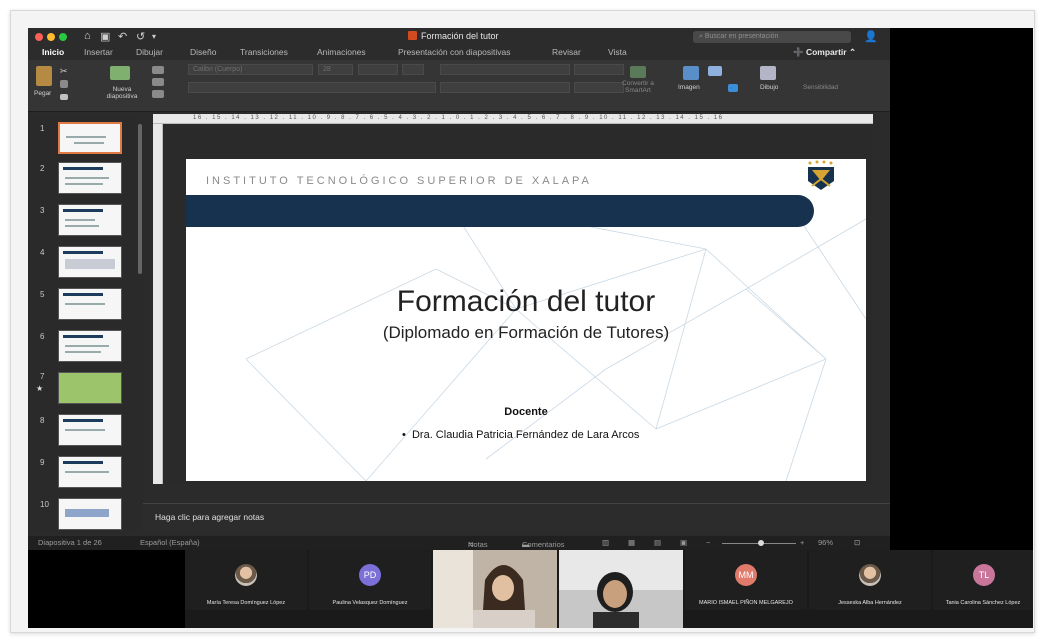 This screenshot has width=1045, height=643. What do you see at coordinates (335, 69) in the screenshot?
I see `font-size-select: 28` at bounding box center [335, 69].